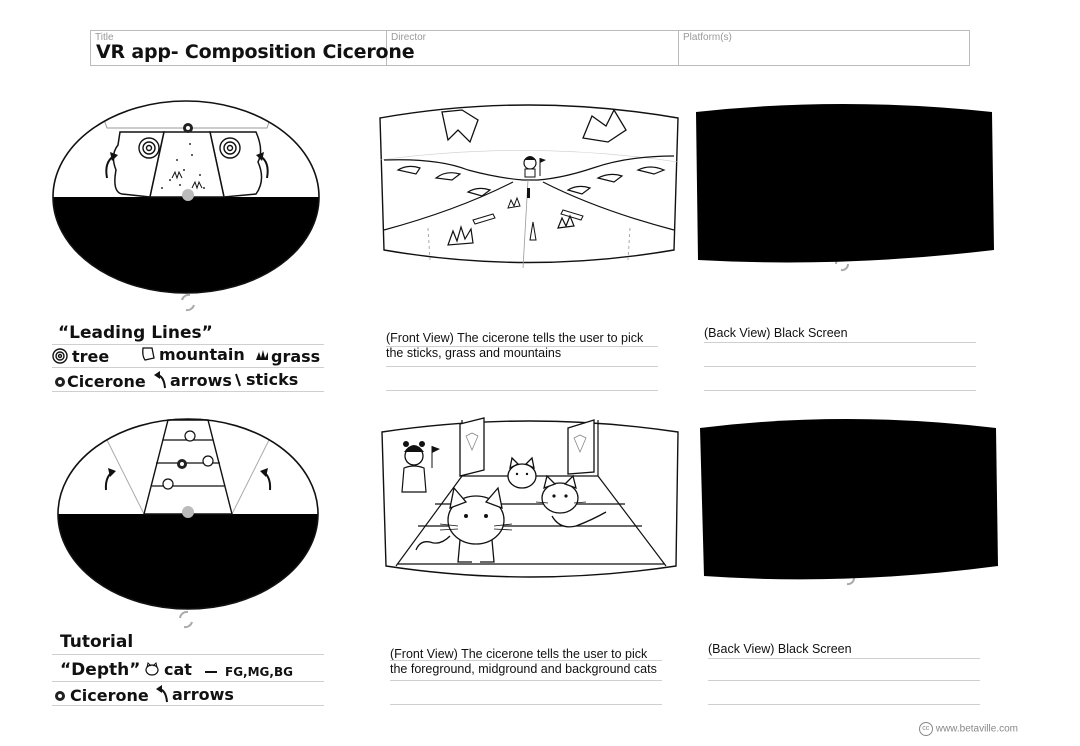 This screenshot has height=746, width=1080. What do you see at coordinates (211, 672) in the screenshot?
I see `dash-mark` at bounding box center [211, 672].